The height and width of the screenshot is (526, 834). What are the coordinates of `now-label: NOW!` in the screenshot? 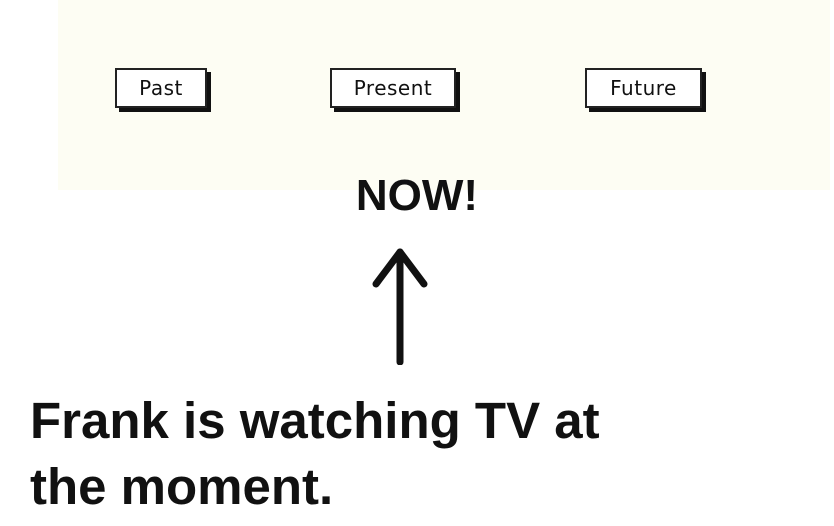 It's located at (417, 195).